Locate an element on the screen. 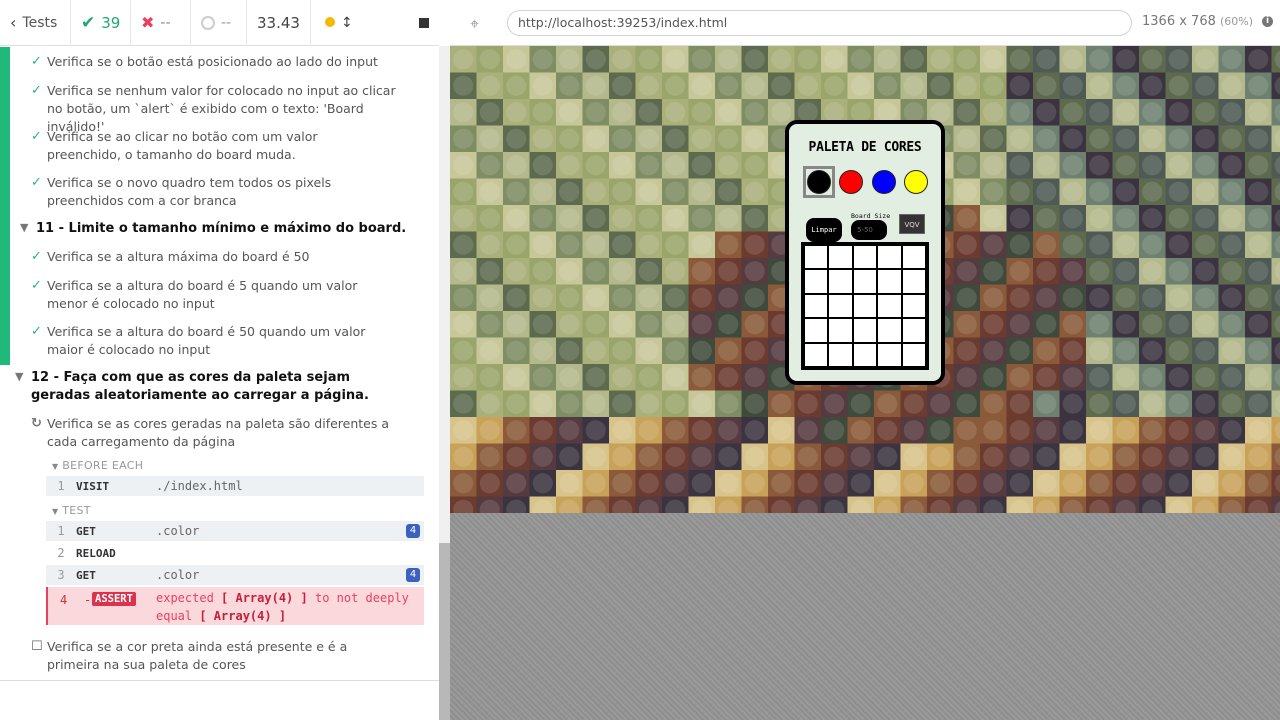 This screenshot has height=720, width=1280. color-swatch-red is located at coordinates (851, 182).